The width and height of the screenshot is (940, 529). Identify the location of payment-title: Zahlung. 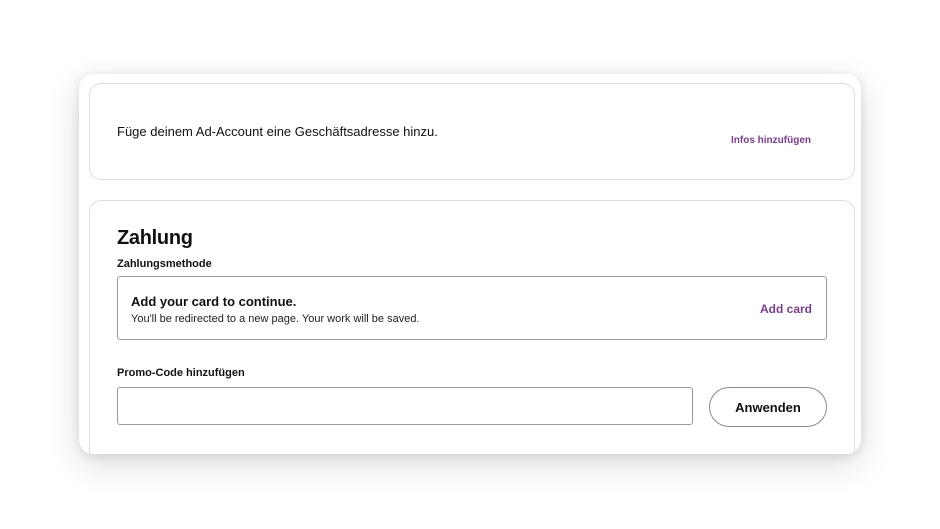
(155, 238).